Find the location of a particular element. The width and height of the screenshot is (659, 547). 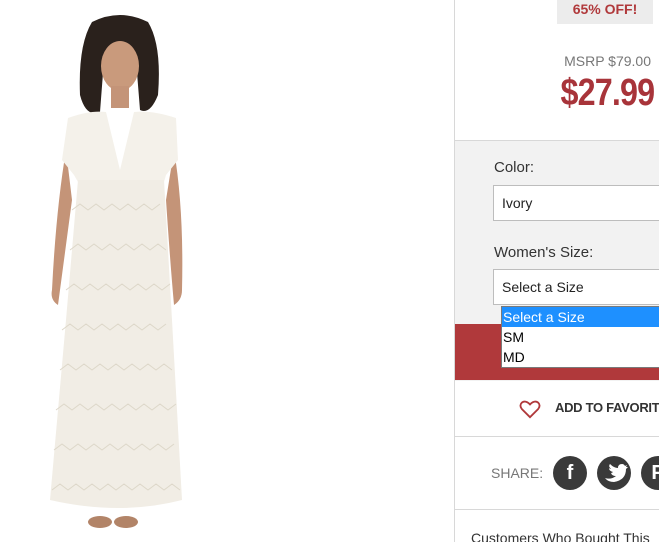

size-dropdown-list: Select a Size SM MD is located at coordinates (580, 337).